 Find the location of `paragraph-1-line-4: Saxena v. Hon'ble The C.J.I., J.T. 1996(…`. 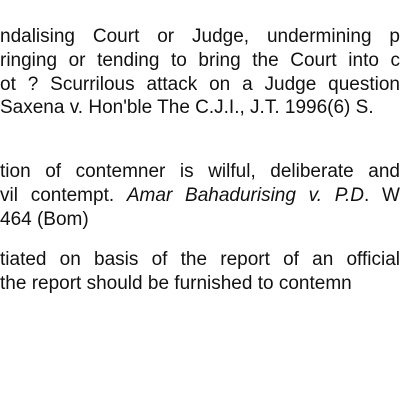

paragraph-1-line-4: Saxena v. Hon'ble The C.J.I., J.T. 1996(… is located at coordinates (187, 107).